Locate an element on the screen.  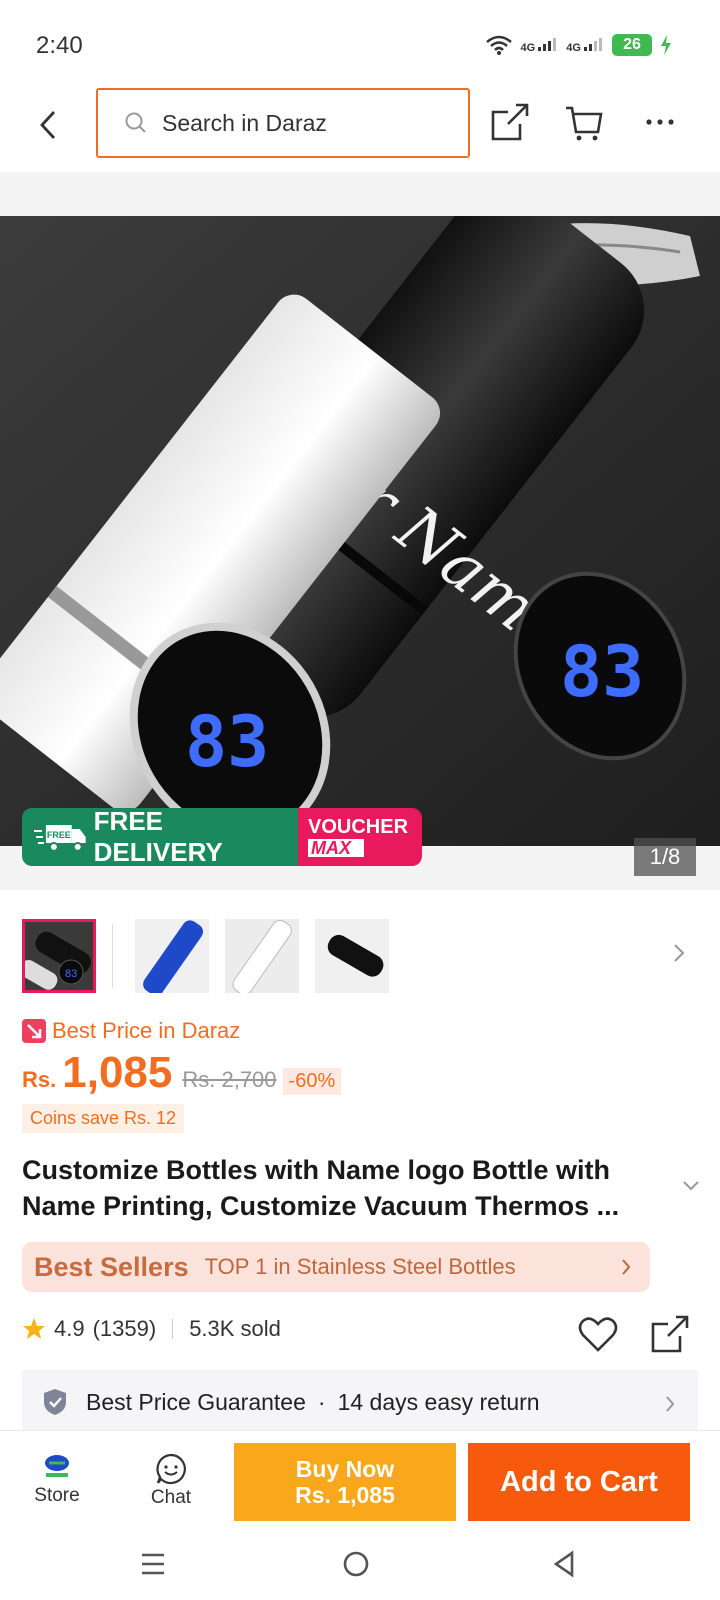
free-delivery-badge: FREE FREE DELIVERY is located at coordinates (160, 837).